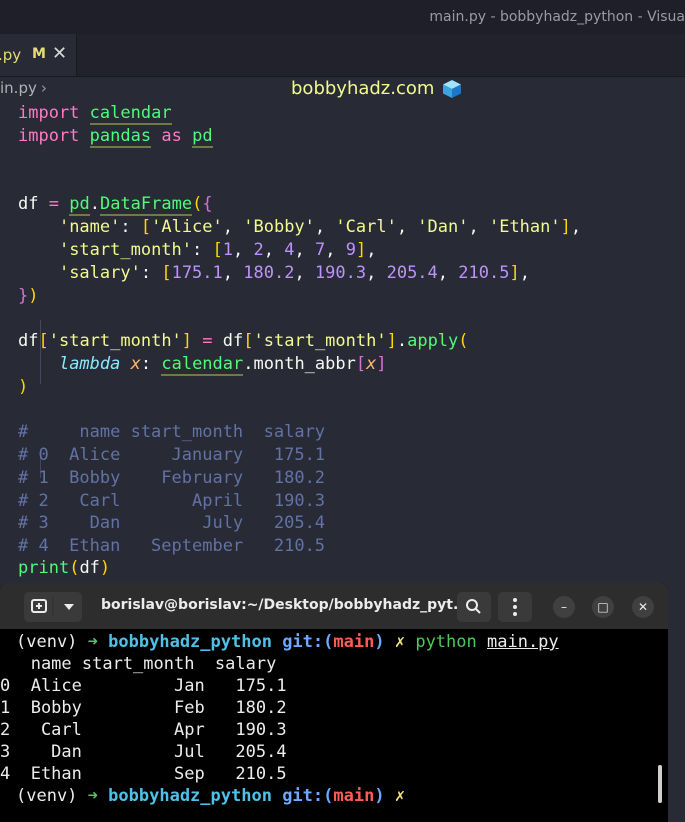 This screenshot has width=685, height=822. I want to click on terminal-output-line: 0 Alice Jan 175.1, so click(143, 686).